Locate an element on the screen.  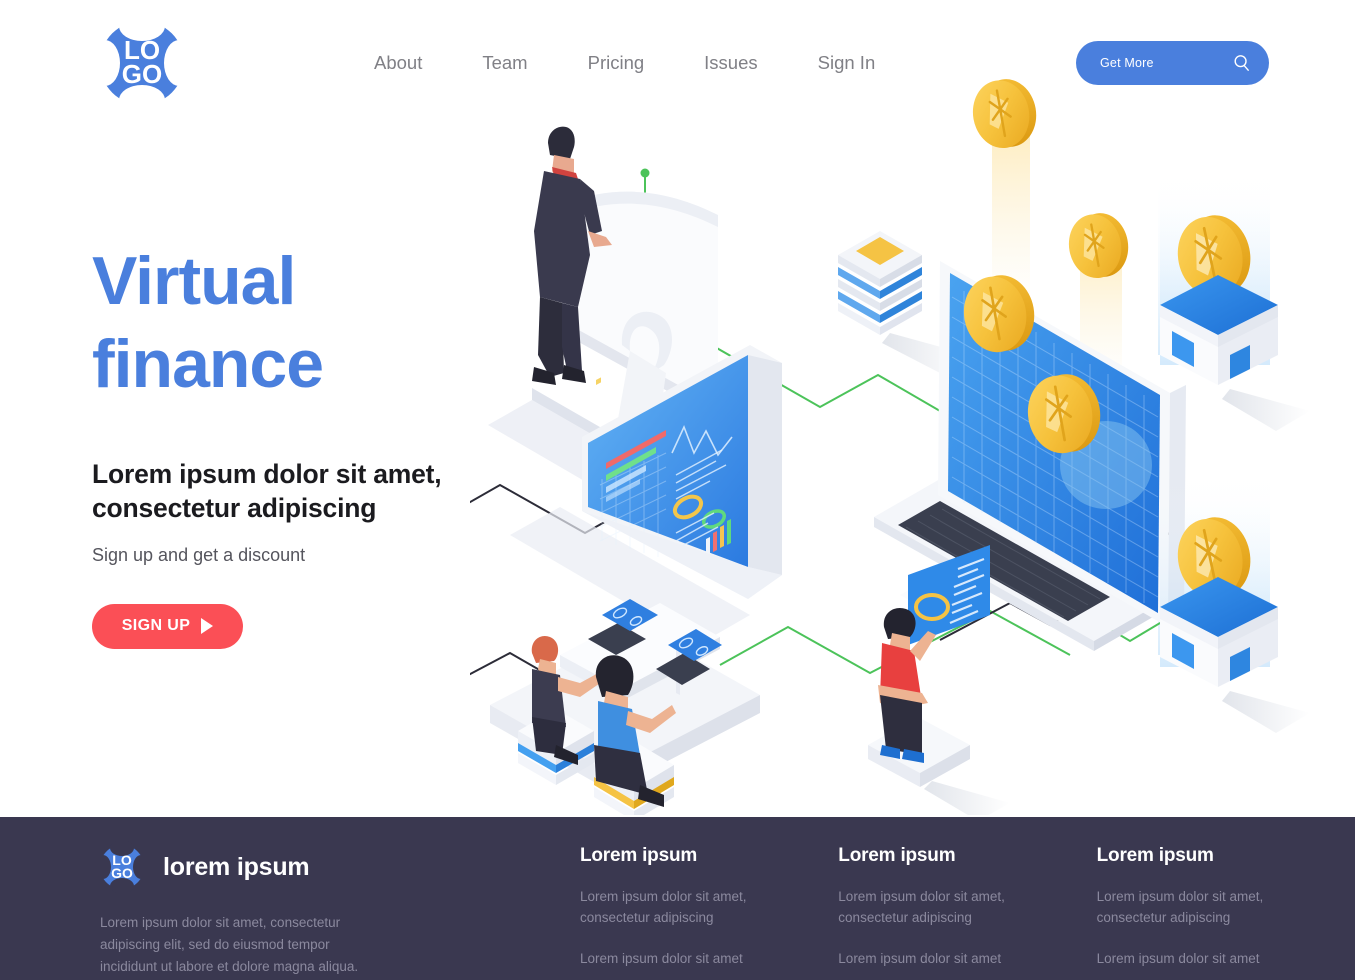
page-title: Virtual finance is located at coordinates (312, 323).